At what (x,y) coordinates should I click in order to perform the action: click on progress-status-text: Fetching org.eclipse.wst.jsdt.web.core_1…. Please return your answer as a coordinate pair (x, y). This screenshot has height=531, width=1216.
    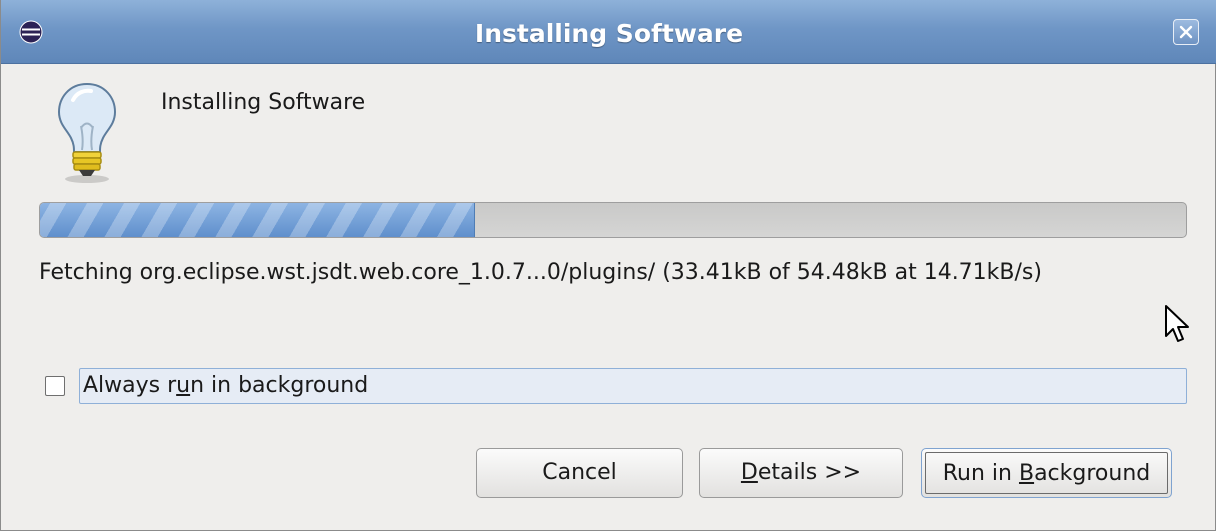
    Looking at the image, I should click on (540, 272).